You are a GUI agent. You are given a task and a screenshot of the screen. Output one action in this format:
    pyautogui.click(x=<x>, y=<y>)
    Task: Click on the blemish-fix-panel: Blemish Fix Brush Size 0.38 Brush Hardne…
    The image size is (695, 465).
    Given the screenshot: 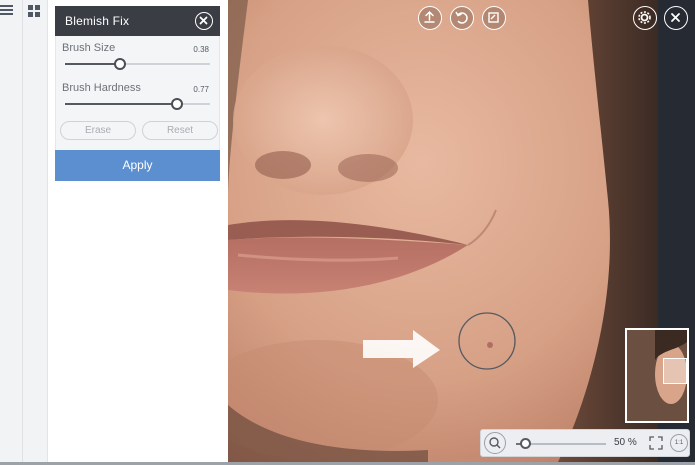 What is the action you would take?
    pyautogui.click(x=137, y=93)
    